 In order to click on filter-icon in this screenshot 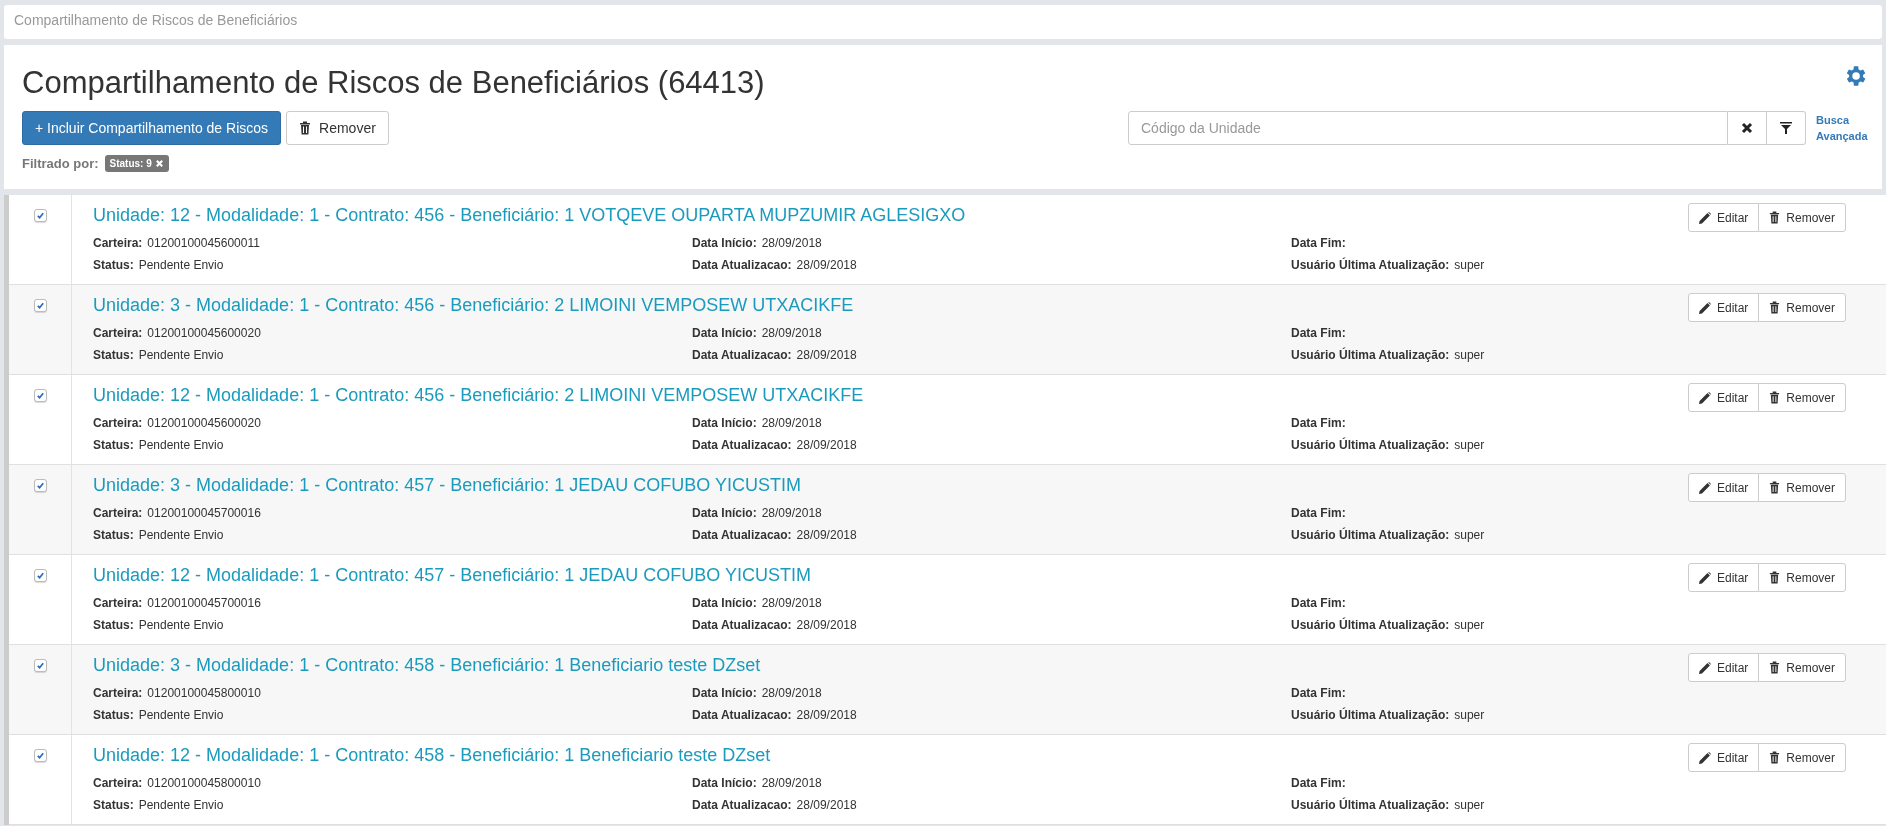, I will do `click(1786, 128)`.